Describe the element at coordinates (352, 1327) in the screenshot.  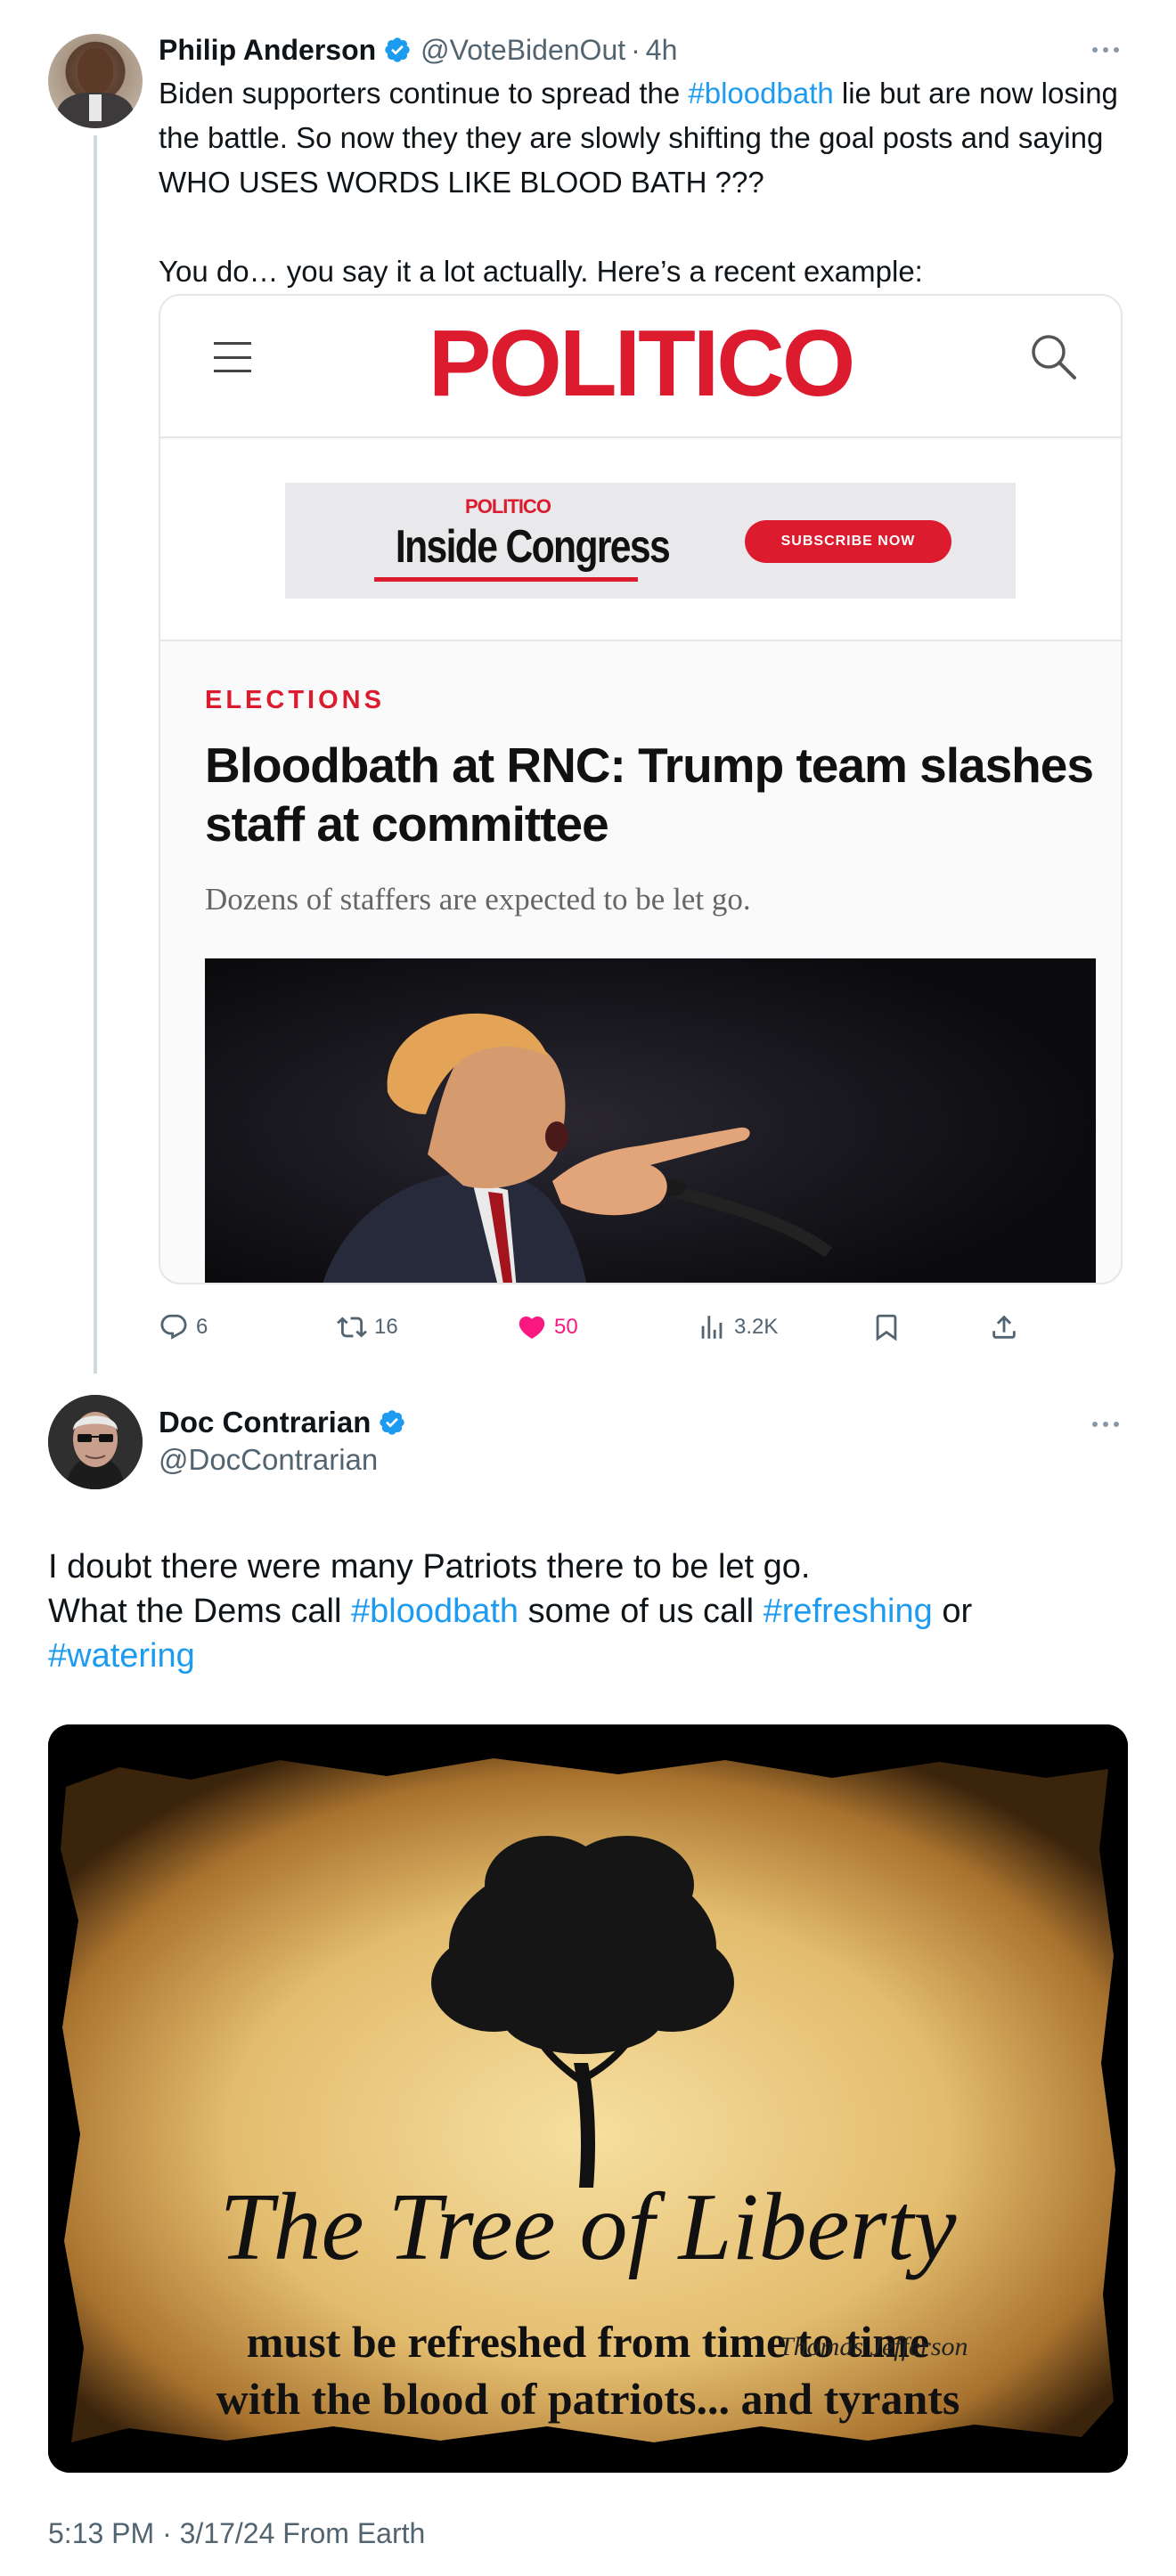
I see `retweet-icon` at that location.